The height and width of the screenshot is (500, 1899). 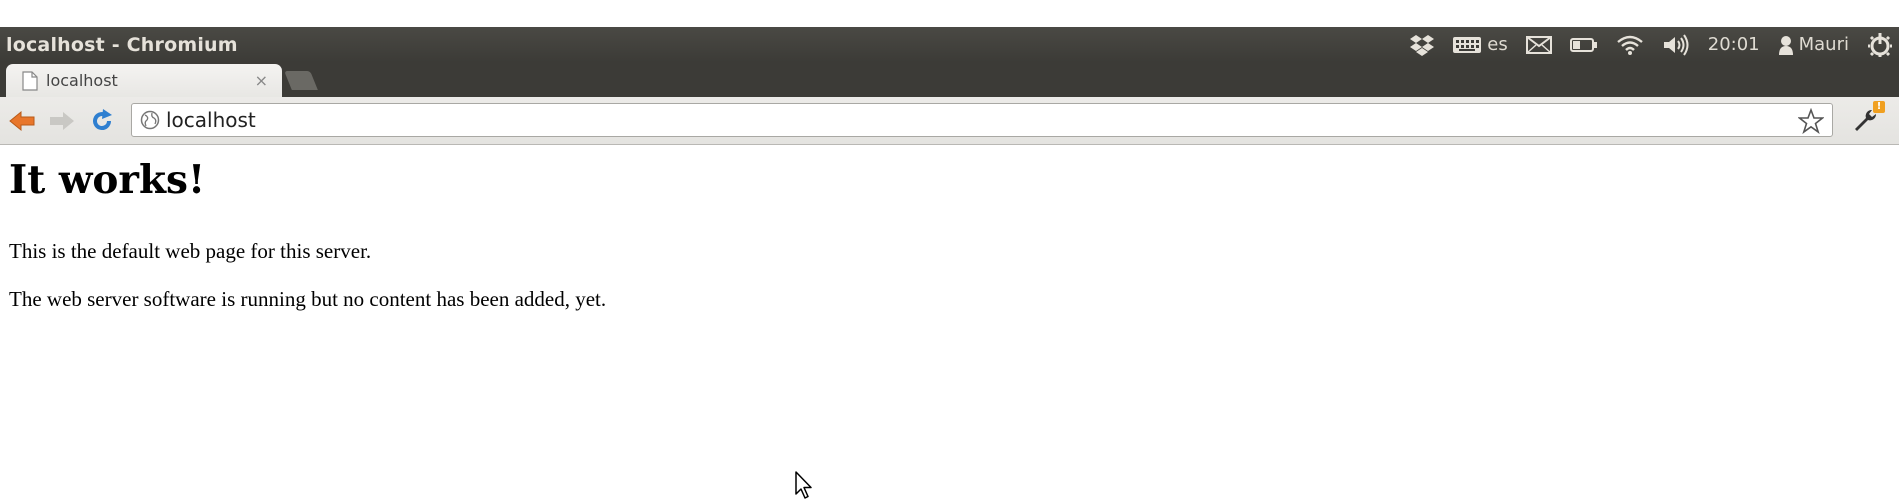 I want to click on user-menu: Mauri, so click(x=1813, y=44).